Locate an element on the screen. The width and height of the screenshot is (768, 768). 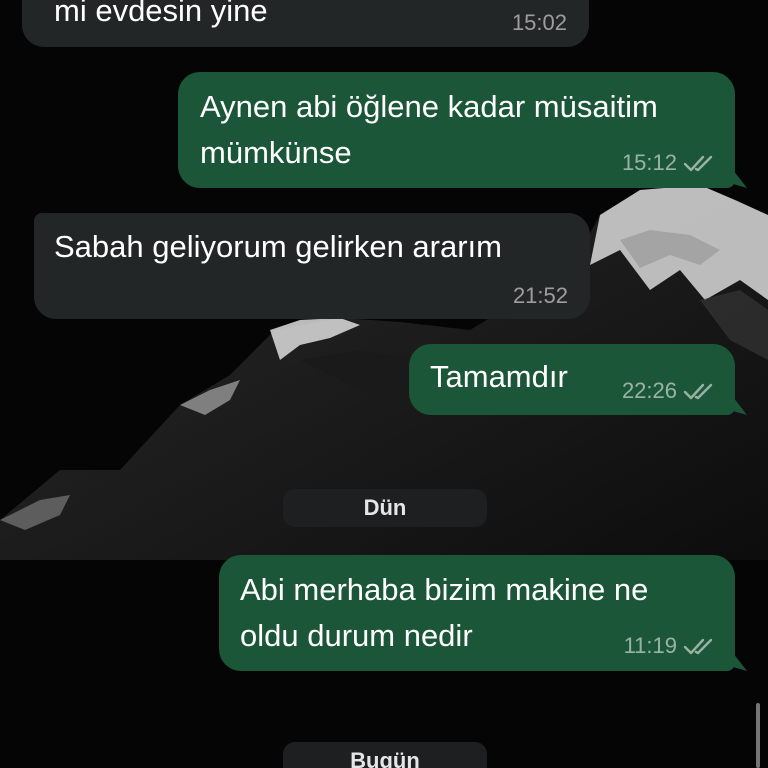
message-bubble-outgoing: Tamamdır 22:26 is located at coordinates (572, 379).